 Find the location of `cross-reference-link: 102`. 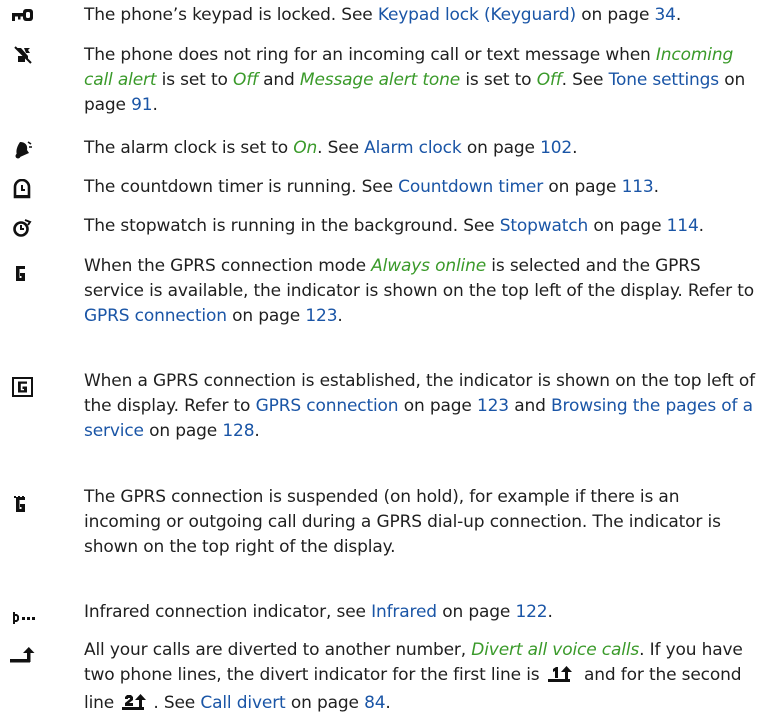

cross-reference-link: 102 is located at coordinates (556, 148).